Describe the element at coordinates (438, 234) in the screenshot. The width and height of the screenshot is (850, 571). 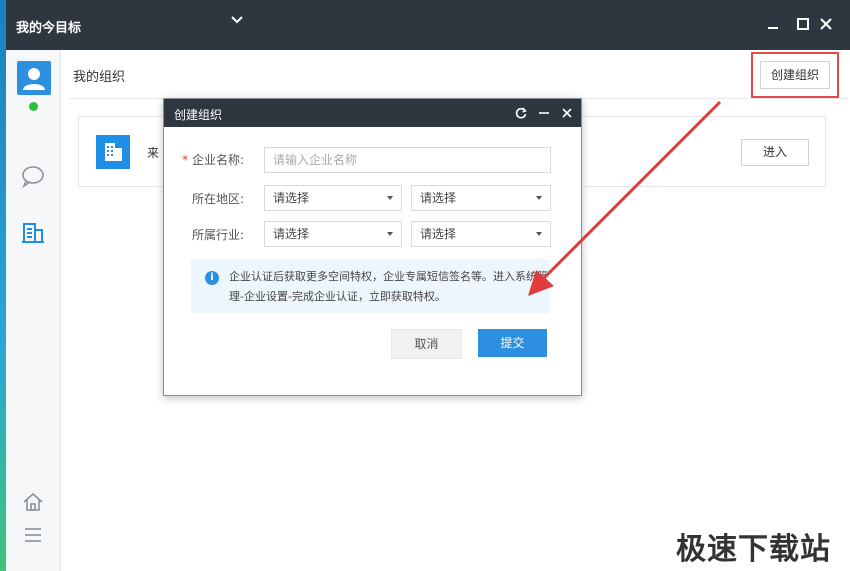
I see `industry-subcategory-value: 请选择` at that location.